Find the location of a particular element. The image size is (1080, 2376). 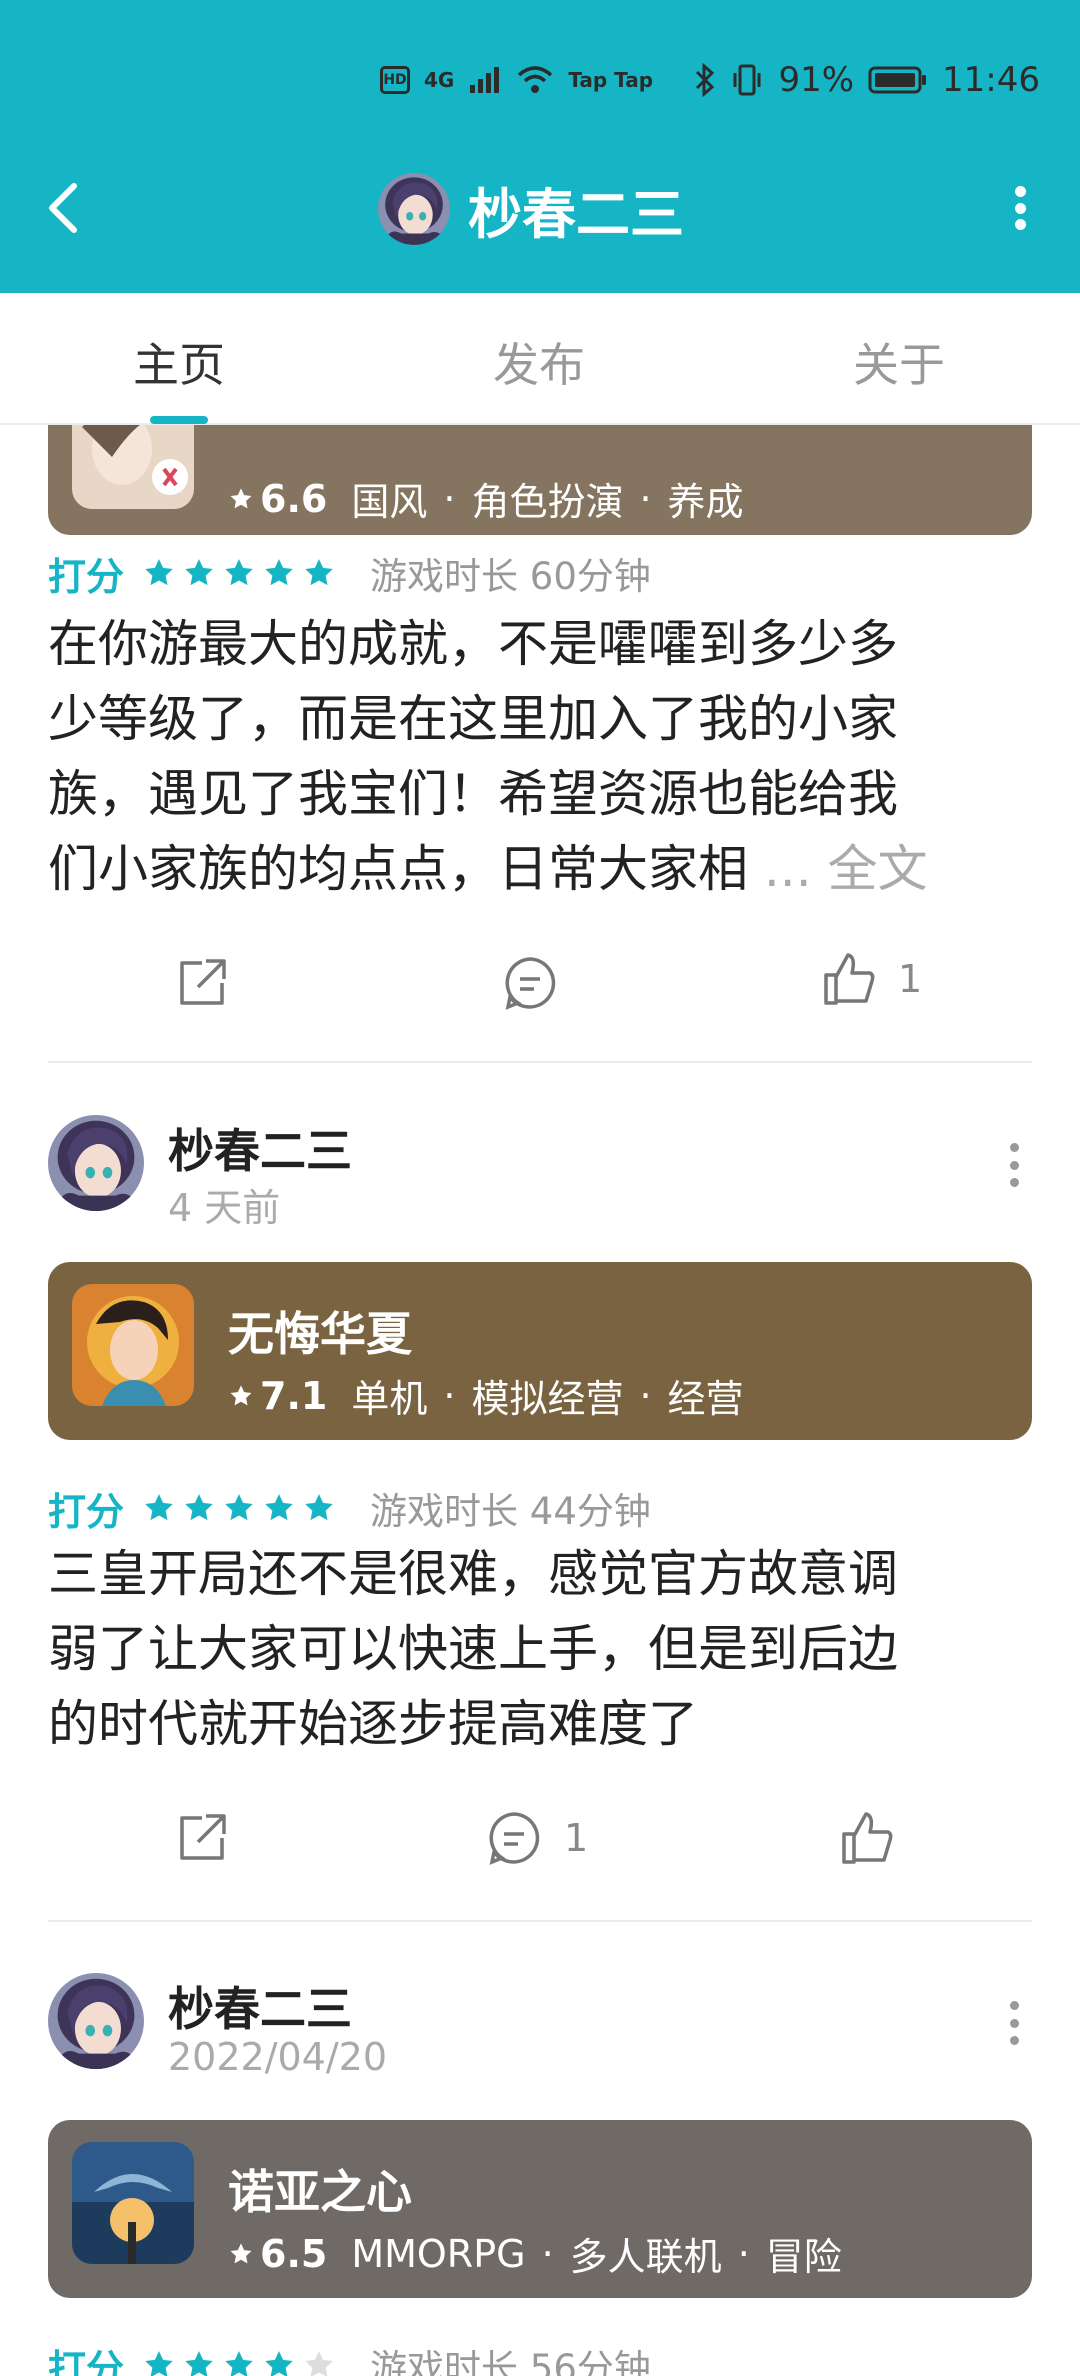

game-thumbnail is located at coordinates (133, 2203).